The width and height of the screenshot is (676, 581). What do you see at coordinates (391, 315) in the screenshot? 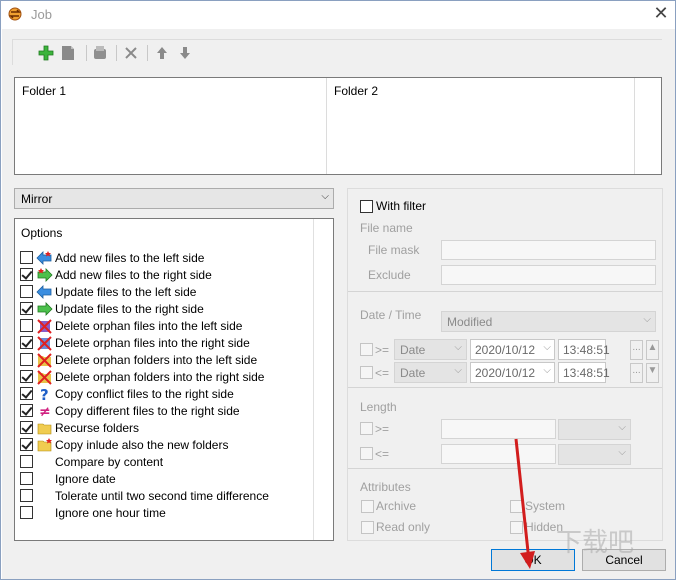
I see `date-time-label: Date / Time` at bounding box center [391, 315].